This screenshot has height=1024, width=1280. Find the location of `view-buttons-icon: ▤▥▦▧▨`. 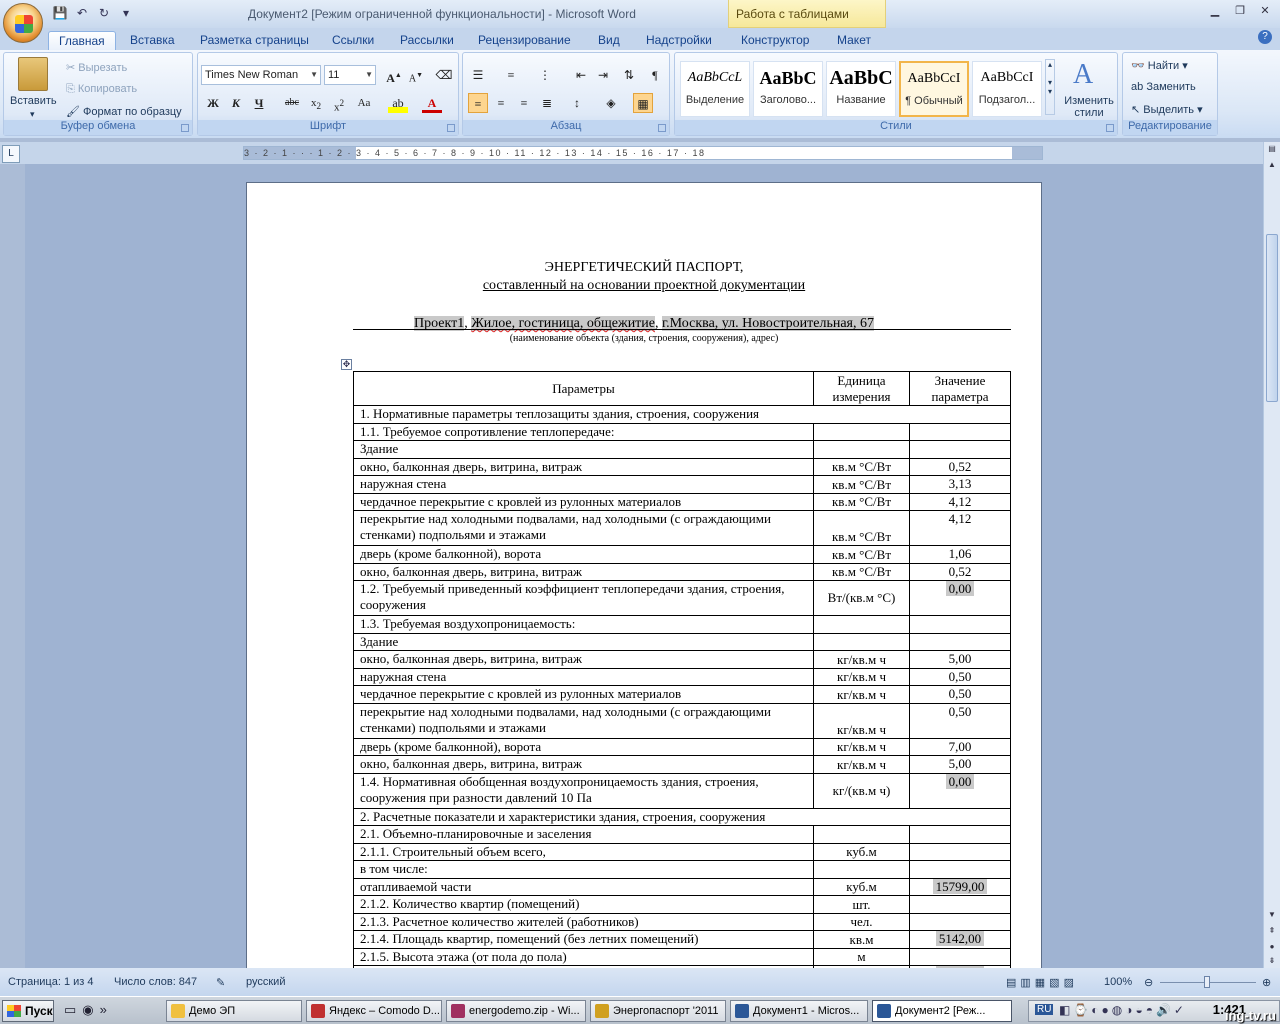

view-buttons-icon: ▤▥▦▧▨ is located at coordinates (1042, 982).